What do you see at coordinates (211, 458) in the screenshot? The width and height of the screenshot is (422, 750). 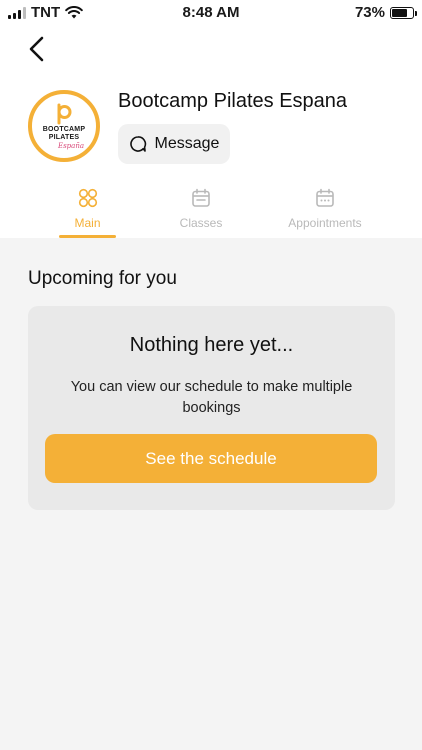 I see `see-schedule-button: See the schedule` at bounding box center [211, 458].